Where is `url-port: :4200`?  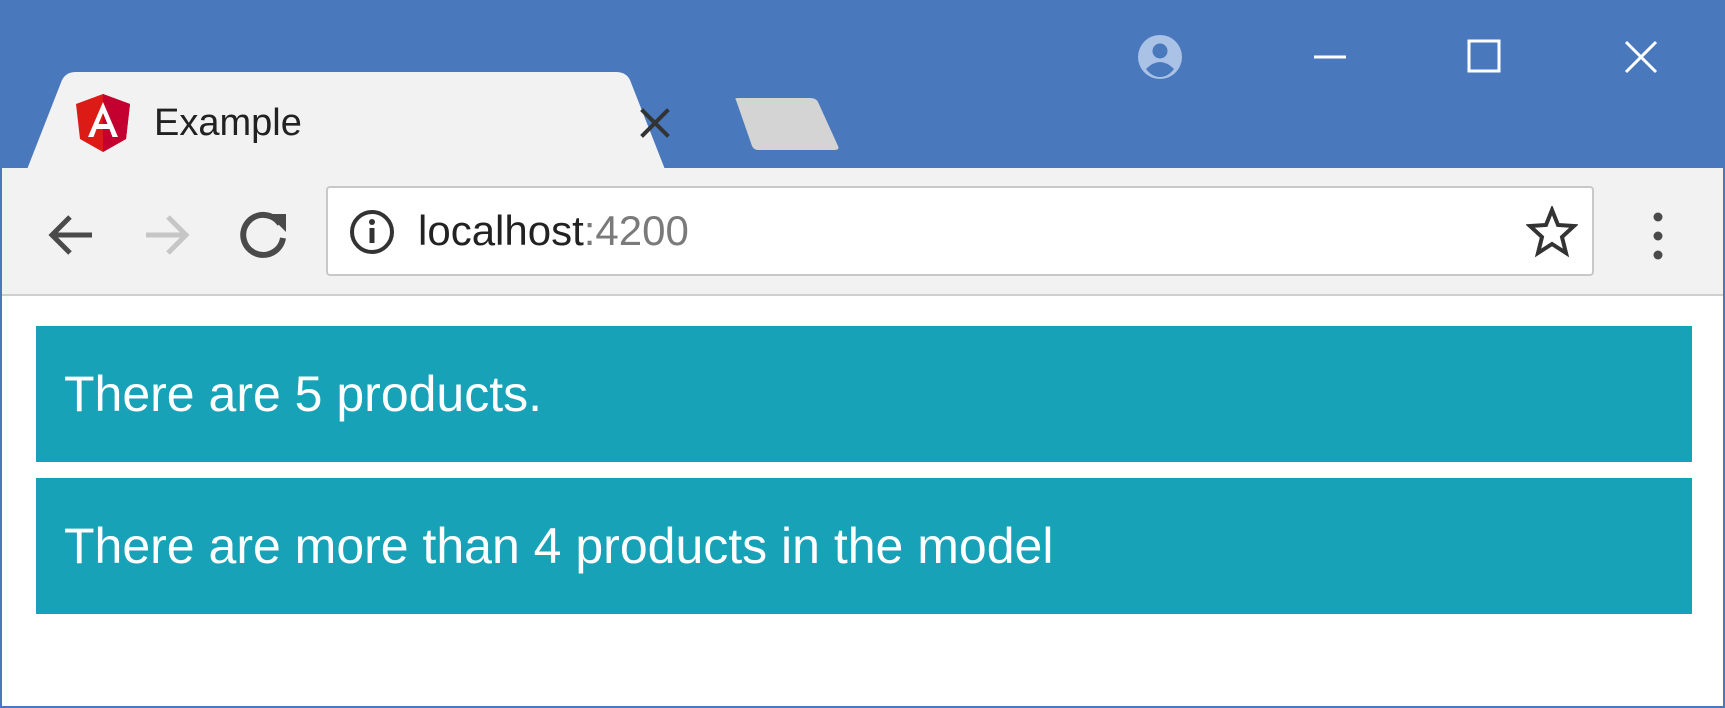
url-port: :4200 is located at coordinates (636, 230).